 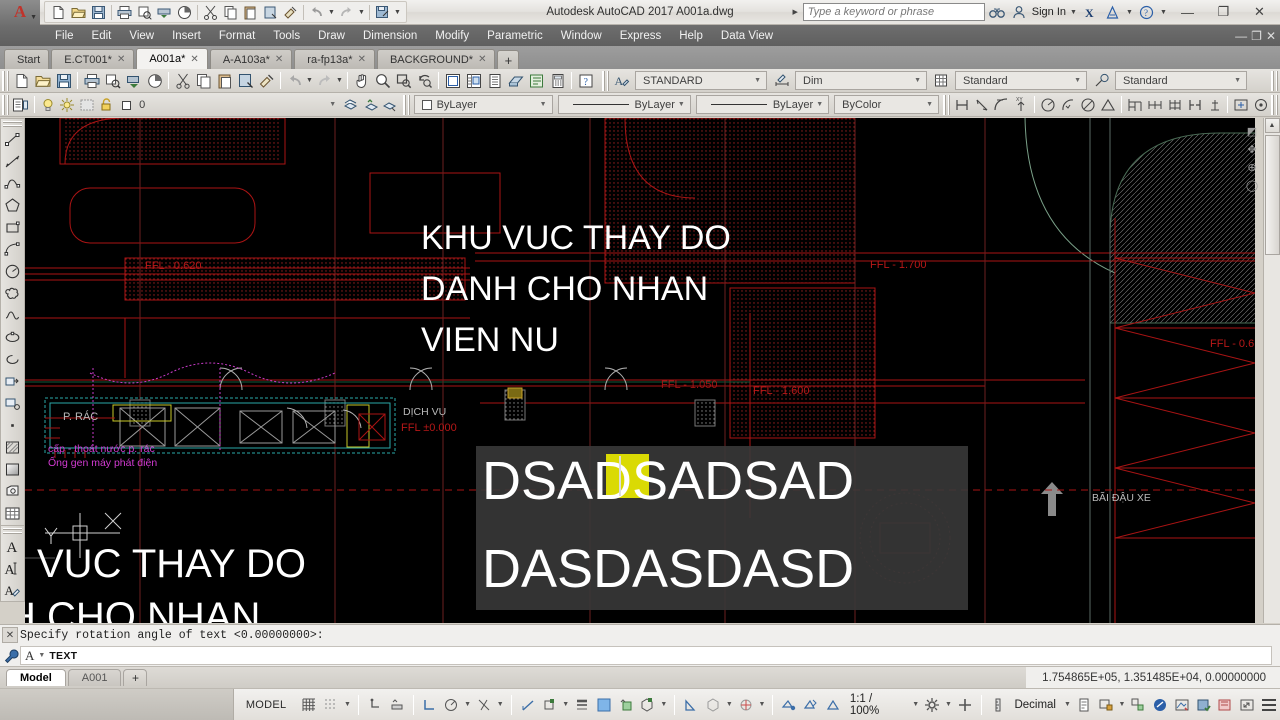 I want to click on layer-combo: 0 ▼, so click(x=239, y=104).